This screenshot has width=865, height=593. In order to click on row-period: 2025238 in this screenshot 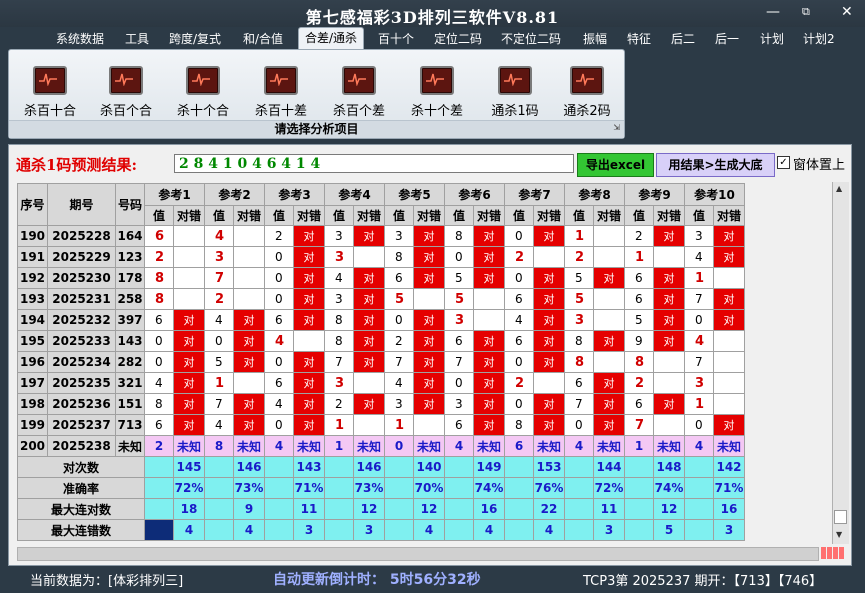, I will do `click(81, 446)`.